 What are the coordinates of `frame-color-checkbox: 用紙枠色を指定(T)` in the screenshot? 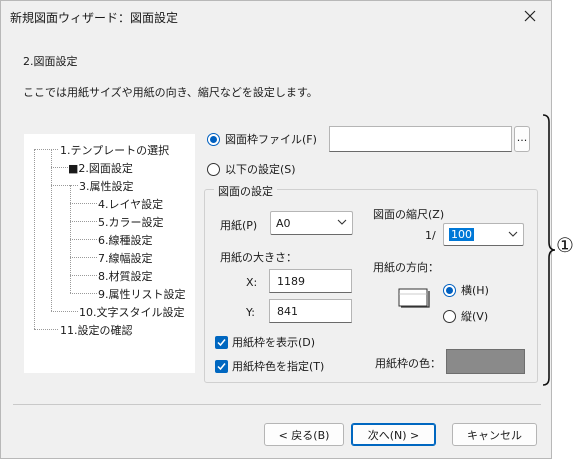 It's located at (269, 366).